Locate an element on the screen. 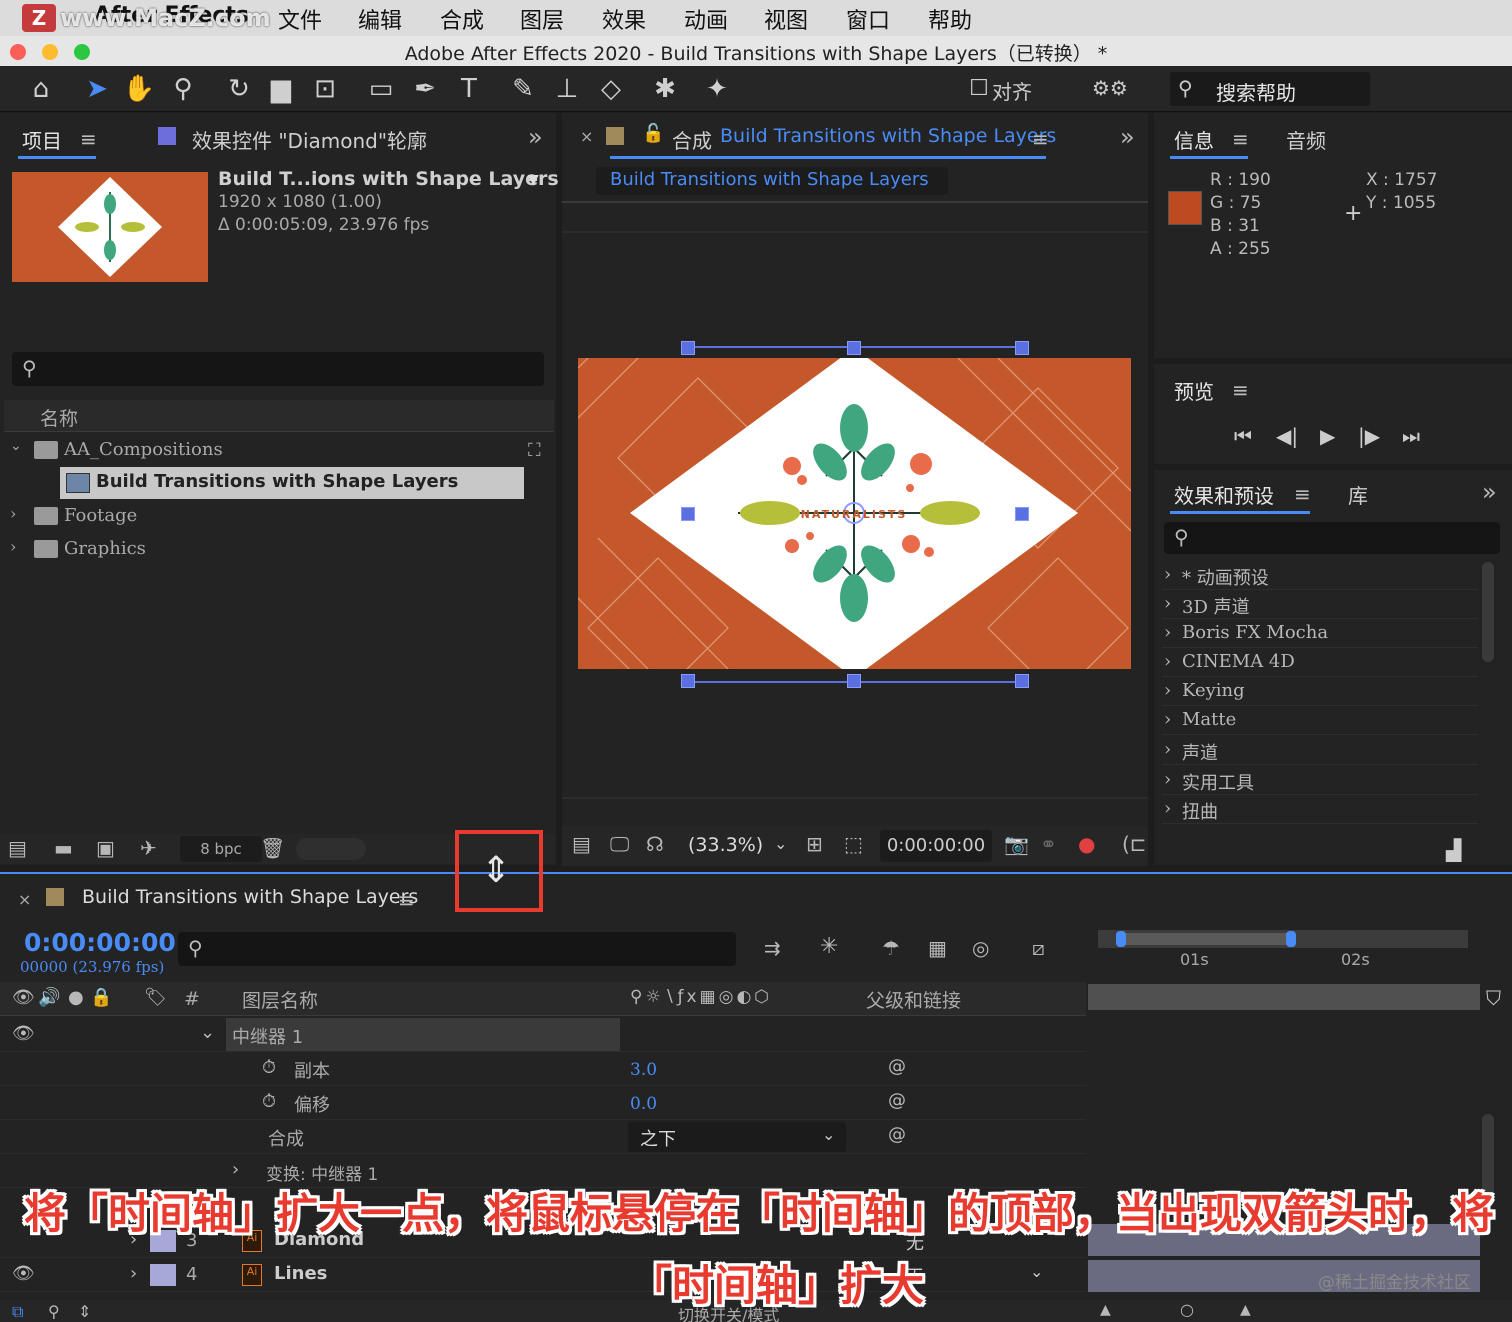  column-name-header: 名称 is located at coordinates (59, 417).